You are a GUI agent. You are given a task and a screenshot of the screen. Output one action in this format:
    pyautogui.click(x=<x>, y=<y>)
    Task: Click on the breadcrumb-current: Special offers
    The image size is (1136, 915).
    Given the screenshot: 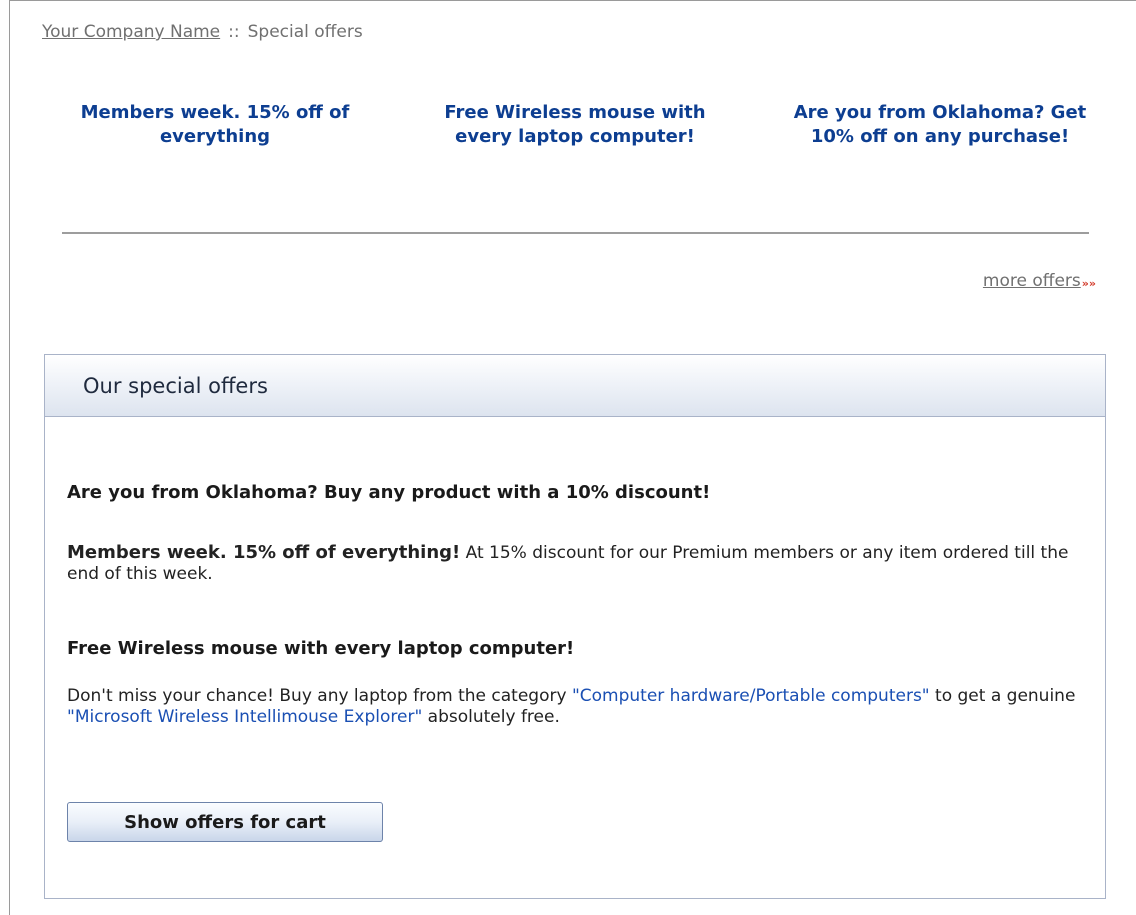 What is the action you would take?
    pyautogui.click(x=305, y=32)
    